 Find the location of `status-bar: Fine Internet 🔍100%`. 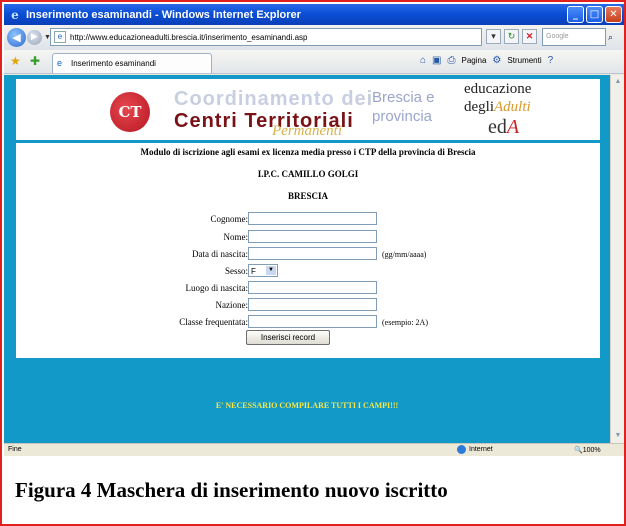

status-bar: Fine Internet 🔍100% is located at coordinates (314, 449).